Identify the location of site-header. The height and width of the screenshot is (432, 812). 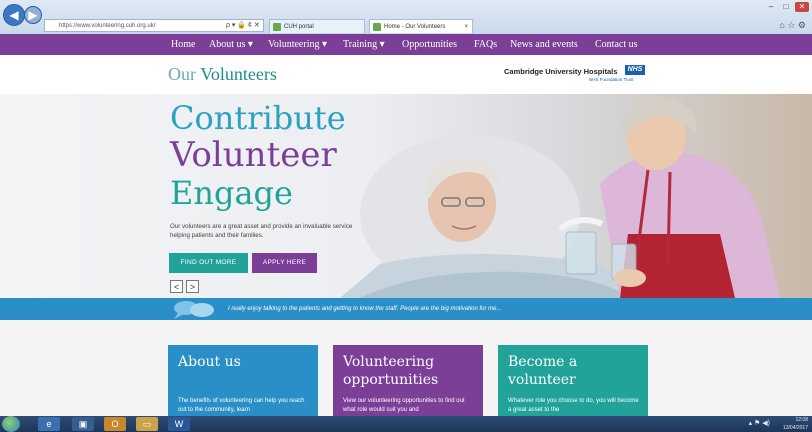
(406, 74).